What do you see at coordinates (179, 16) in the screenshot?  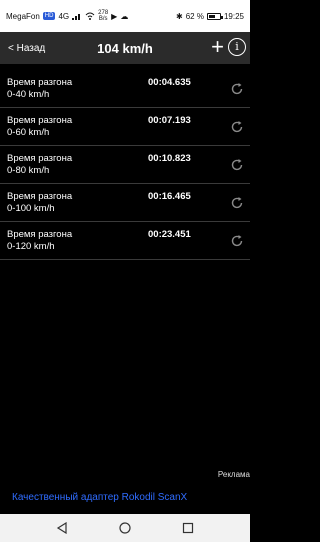 I see `bluetooth-icon: ✱` at bounding box center [179, 16].